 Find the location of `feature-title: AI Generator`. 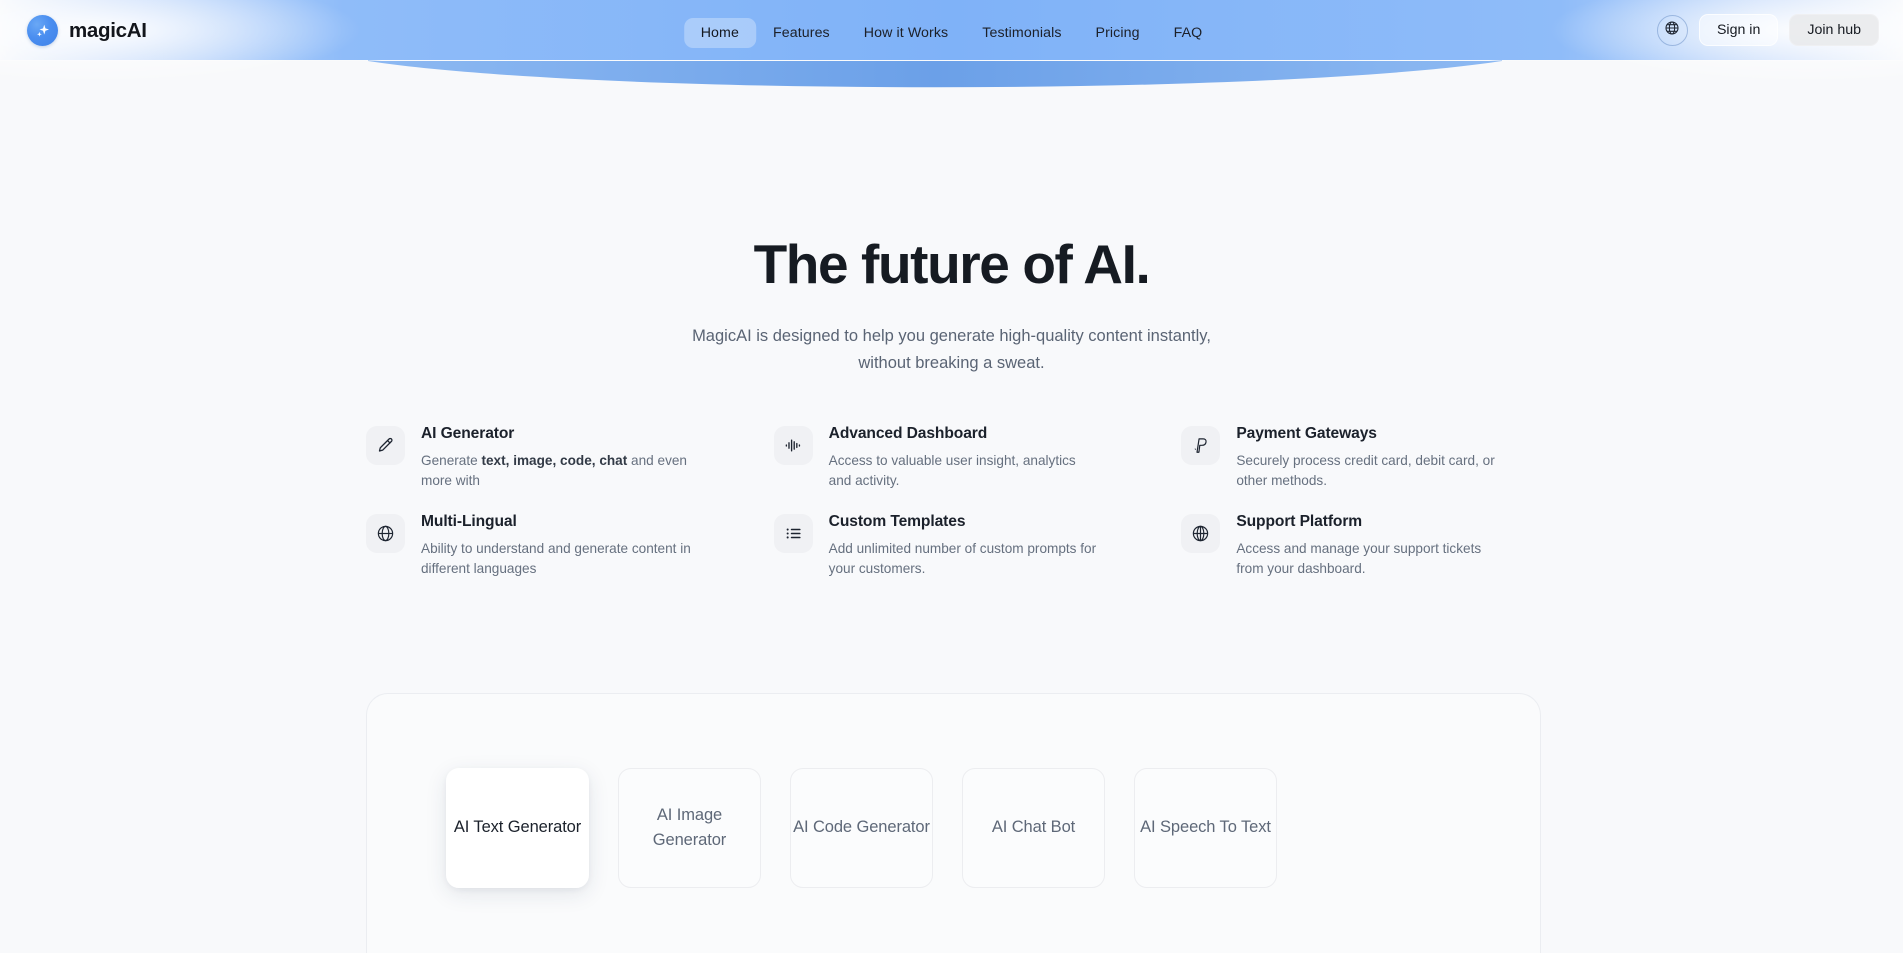

feature-title: AI Generator is located at coordinates (468, 433).